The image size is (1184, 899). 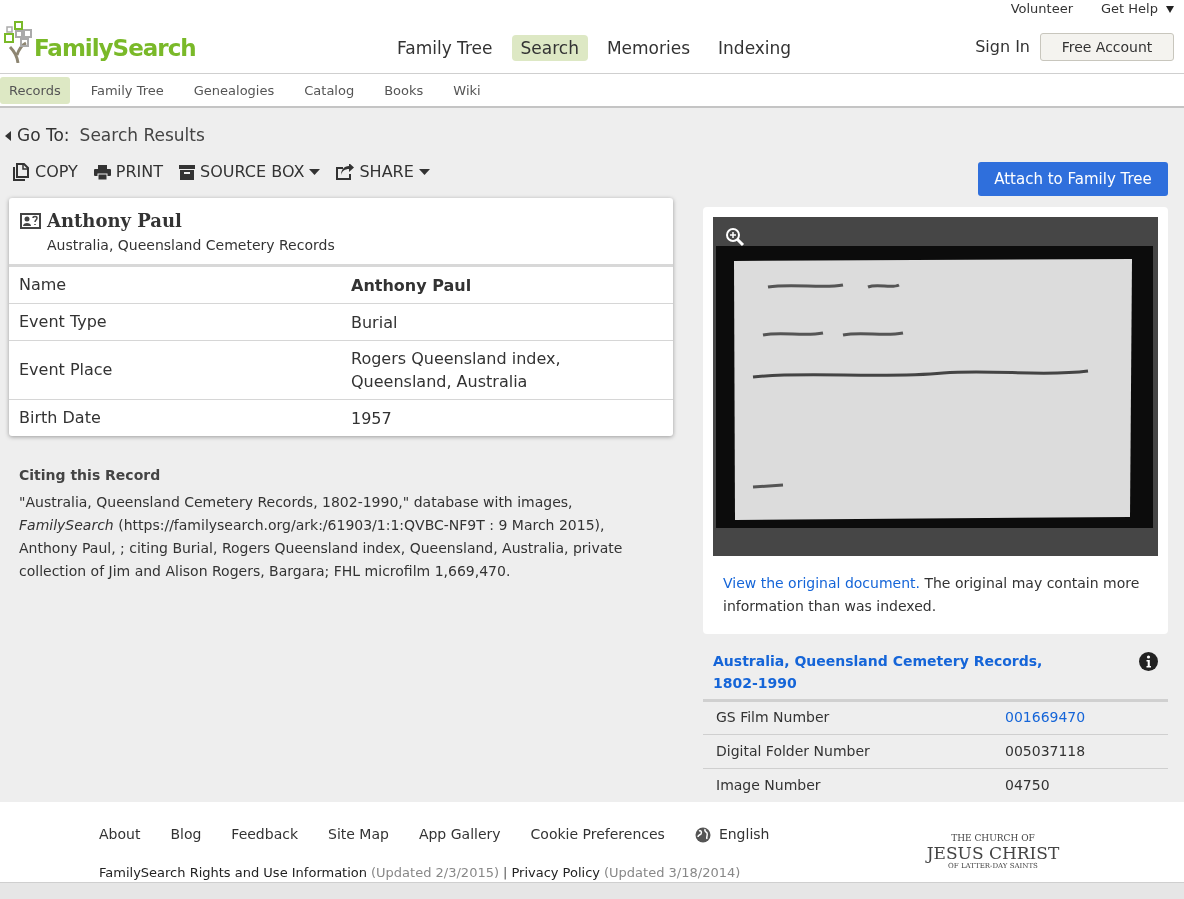 I want to click on subnav-tab: Records, so click(x=35, y=90).